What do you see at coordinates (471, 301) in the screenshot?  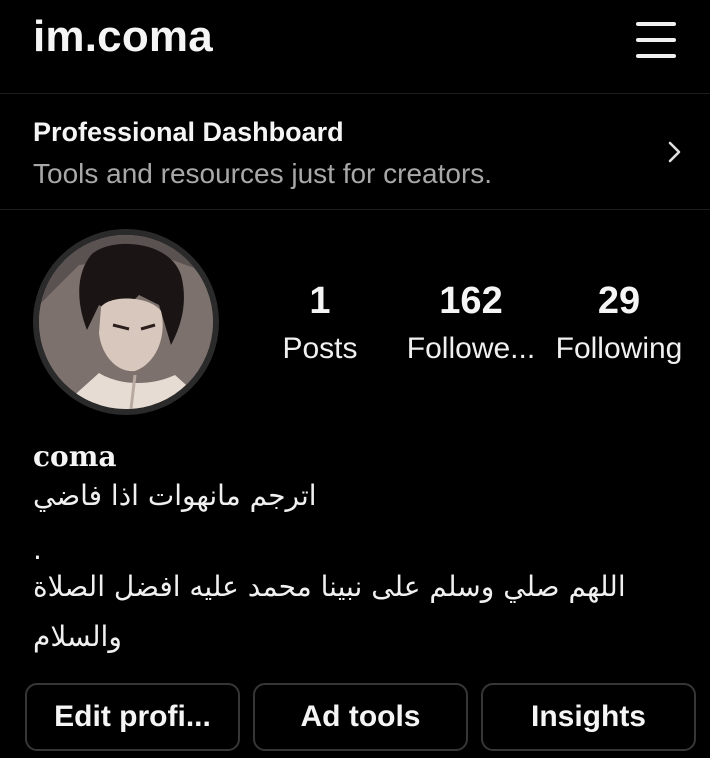 I see `followers-count: 162` at bounding box center [471, 301].